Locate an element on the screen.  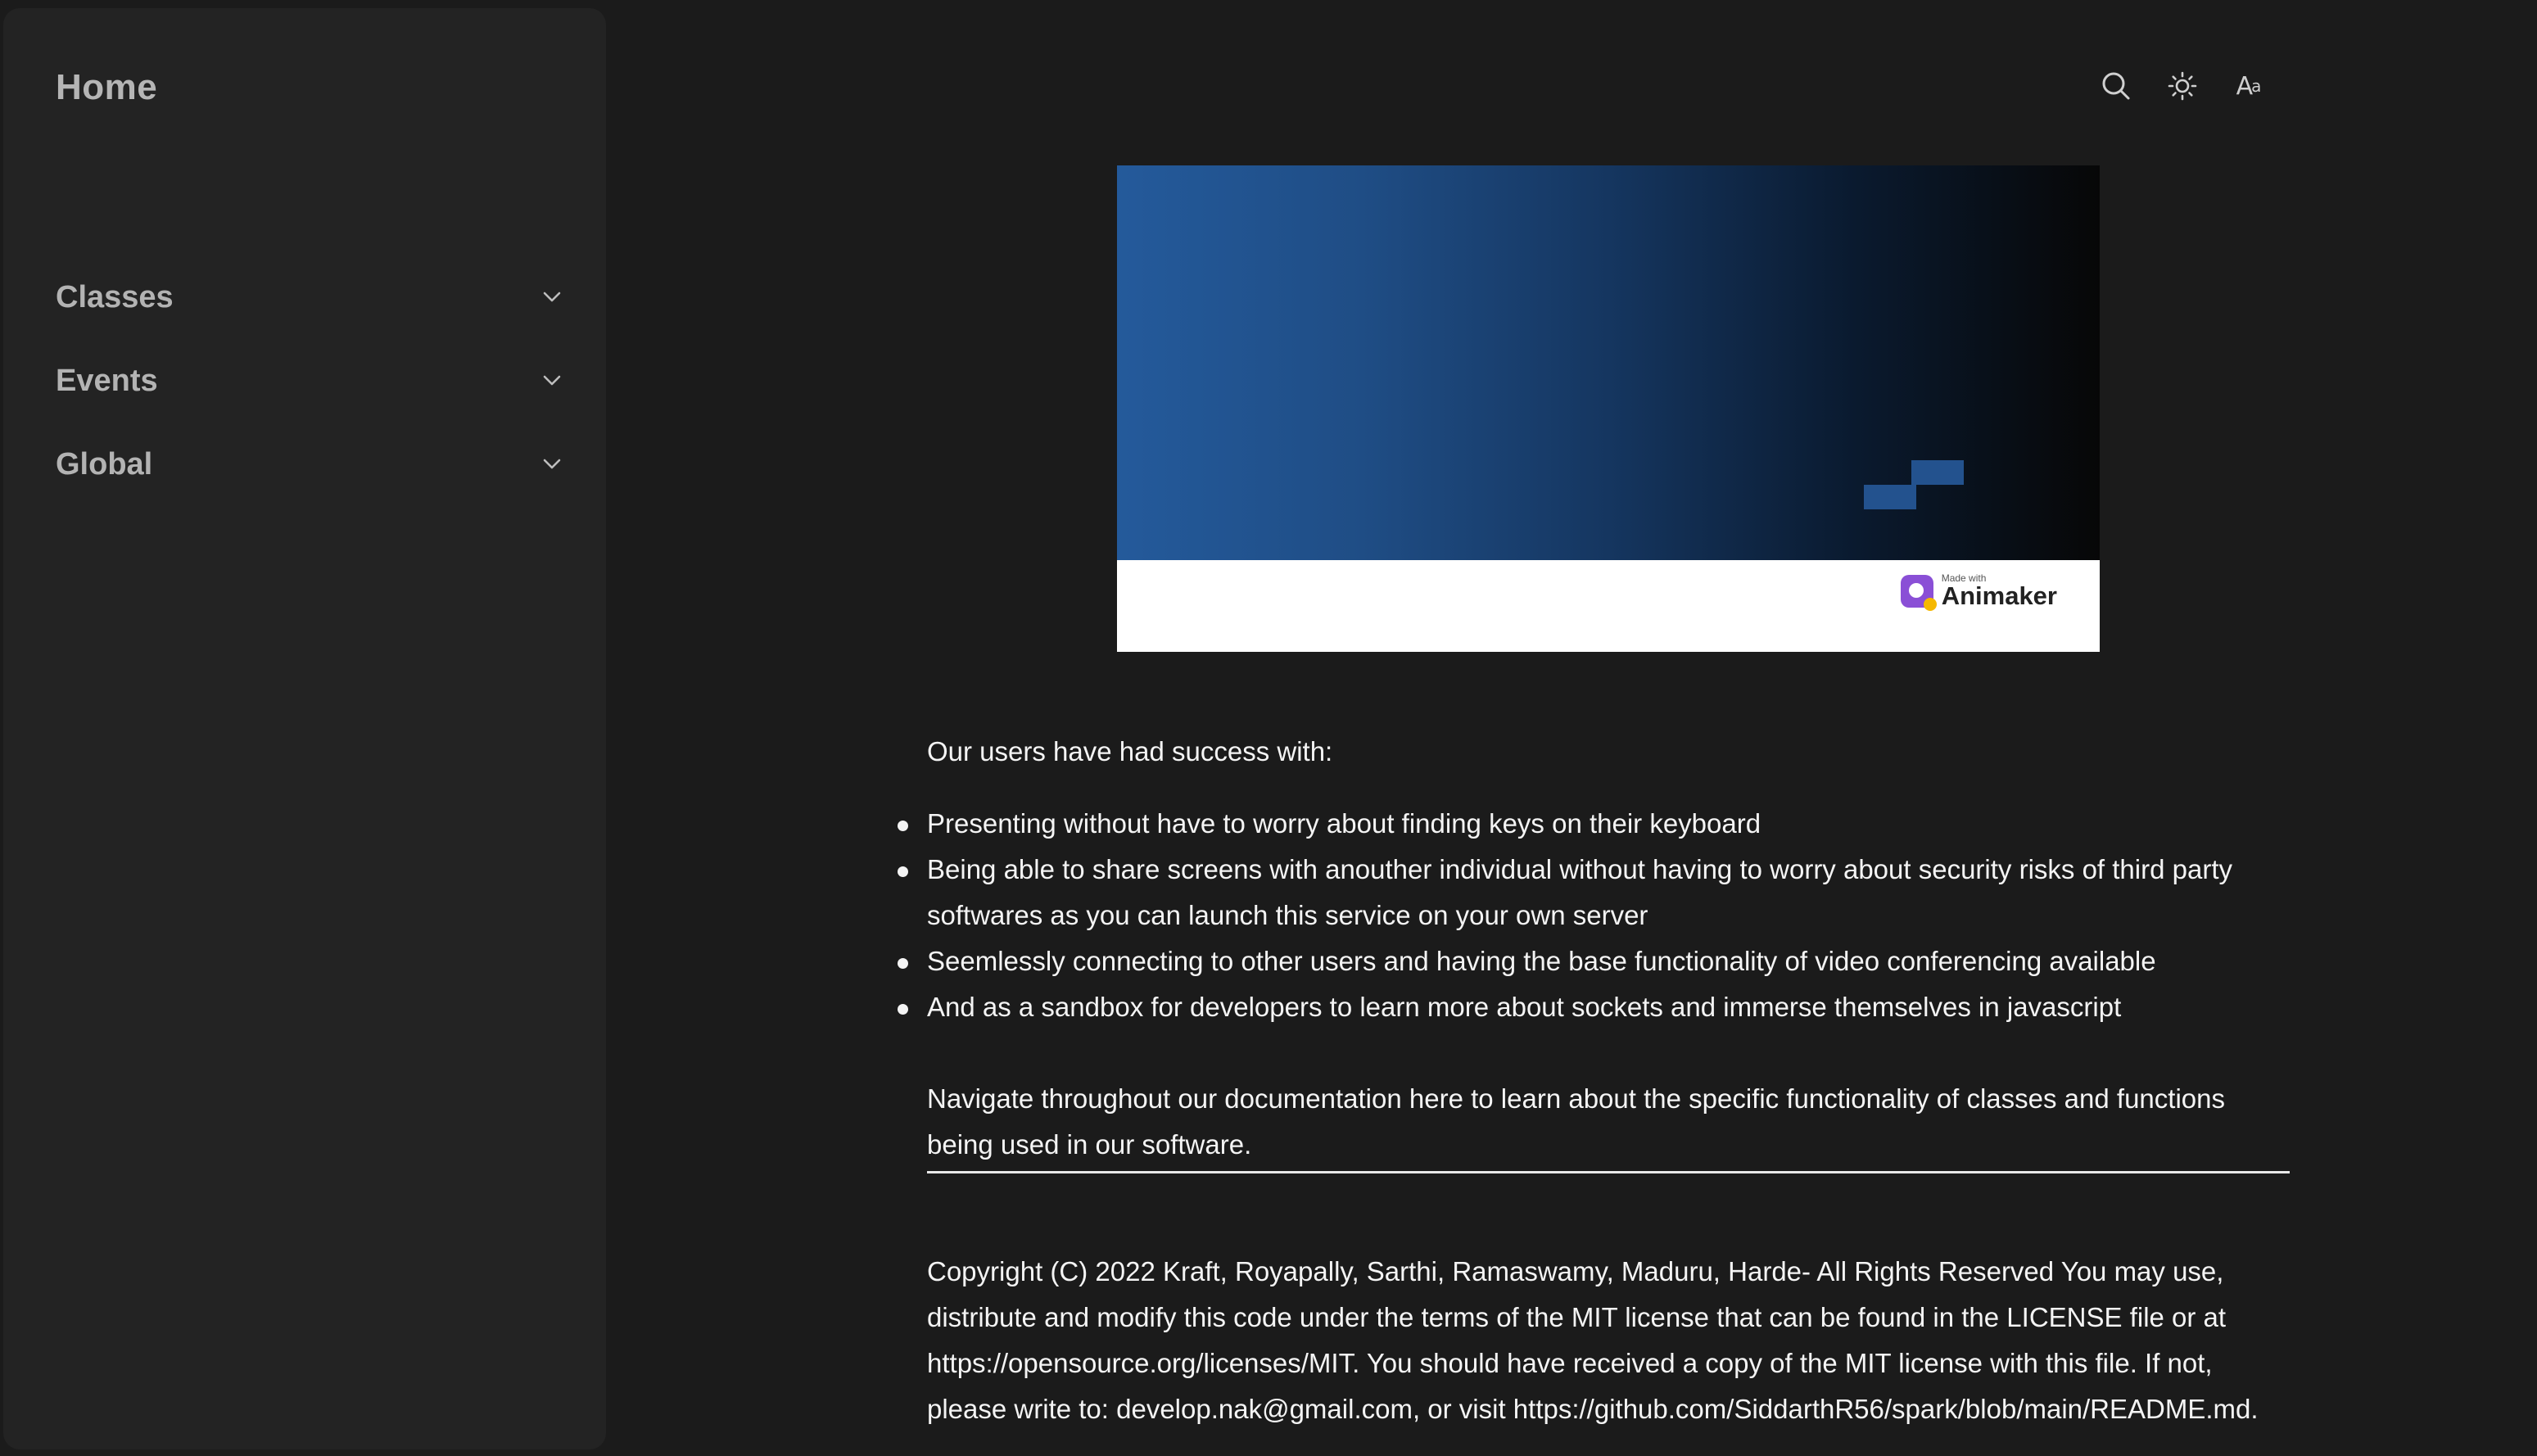
divider is located at coordinates (1608, 1172).